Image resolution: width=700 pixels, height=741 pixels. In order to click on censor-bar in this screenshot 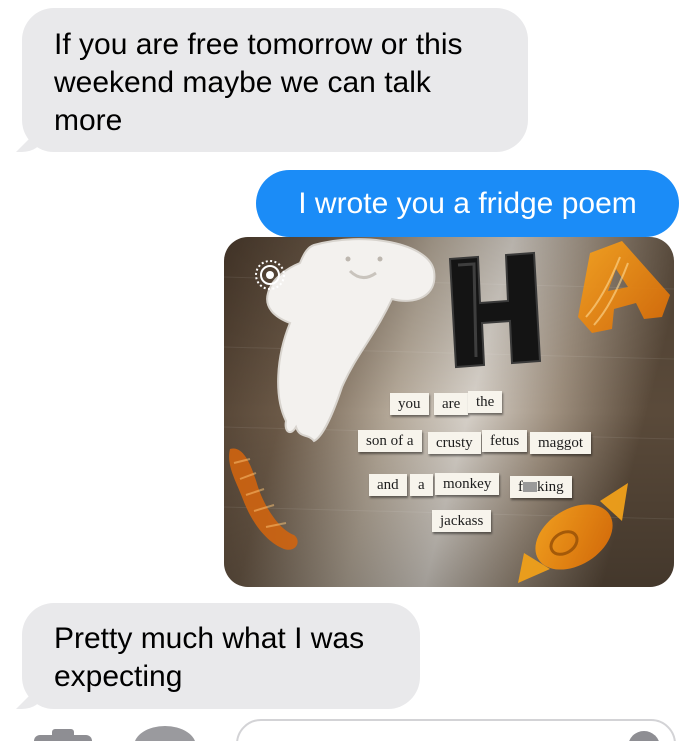, I will do `click(530, 486)`.